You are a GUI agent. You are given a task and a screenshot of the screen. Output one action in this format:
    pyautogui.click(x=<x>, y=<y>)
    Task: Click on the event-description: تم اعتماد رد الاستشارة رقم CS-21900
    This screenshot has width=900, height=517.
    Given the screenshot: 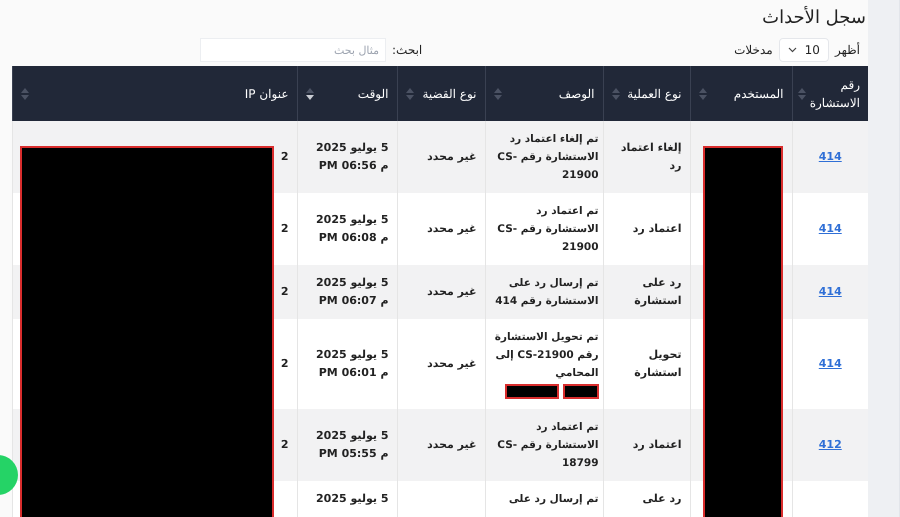 What is the action you would take?
    pyautogui.click(x=547, y=229)
    